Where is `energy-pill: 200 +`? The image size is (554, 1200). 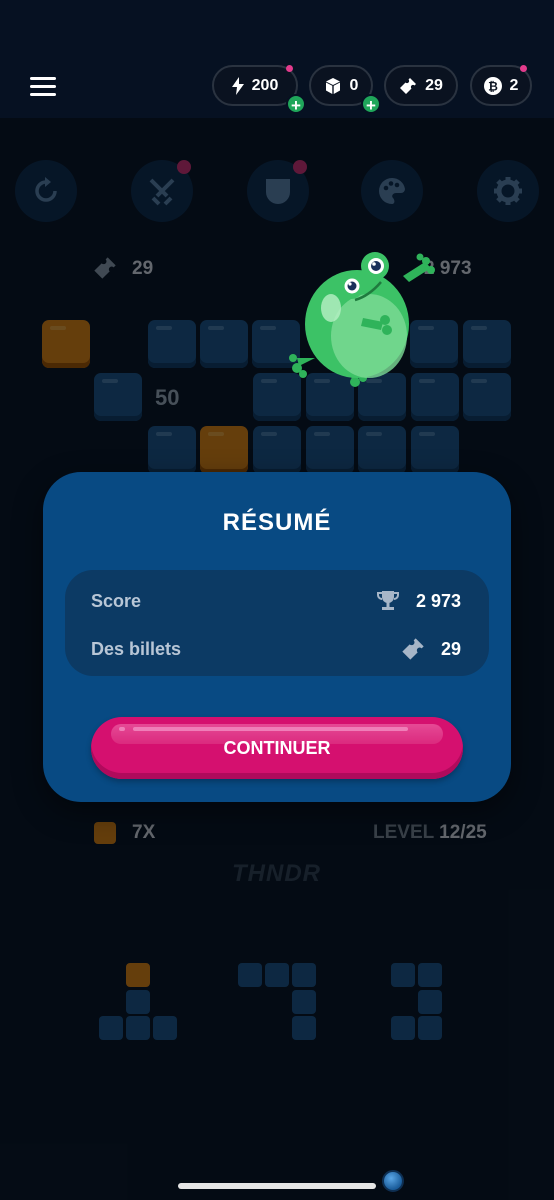 energy-pill: 200 + is located at coordinates (259, 90).